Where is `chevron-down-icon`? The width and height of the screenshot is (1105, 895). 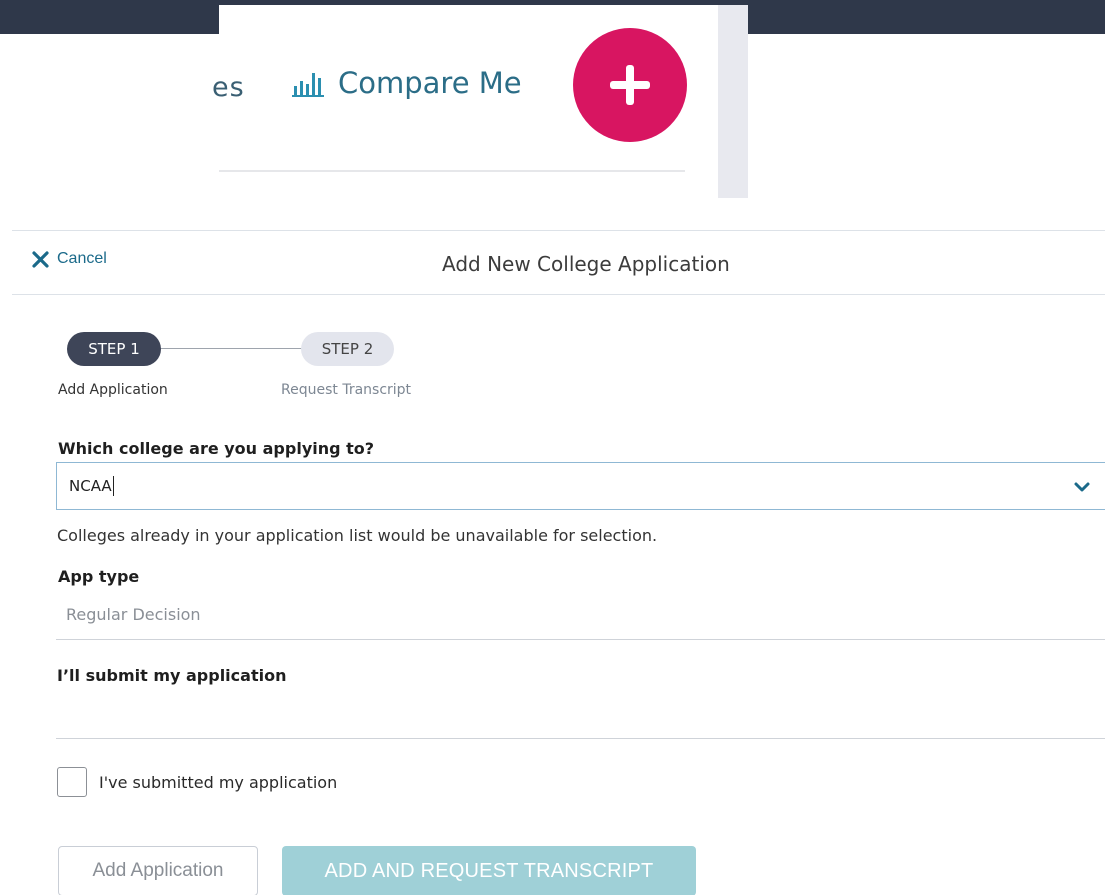
chevron-down-icon is located at coordinates (1082, 487).